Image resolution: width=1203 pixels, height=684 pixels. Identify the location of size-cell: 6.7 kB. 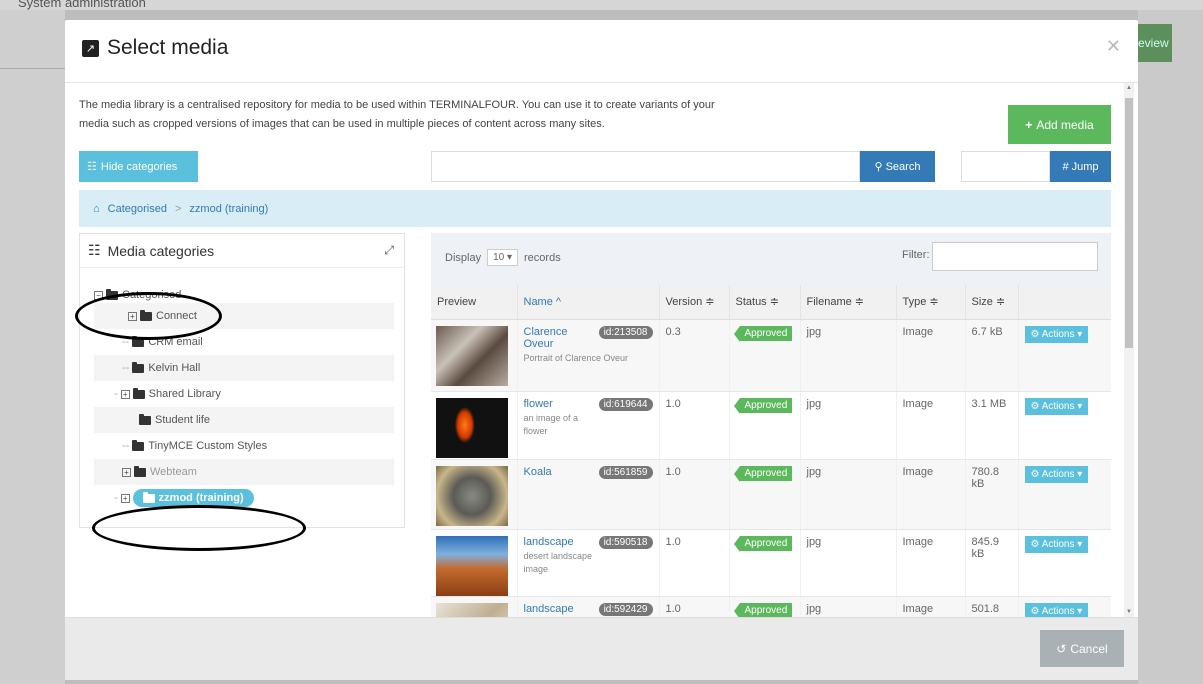
(992, 355).